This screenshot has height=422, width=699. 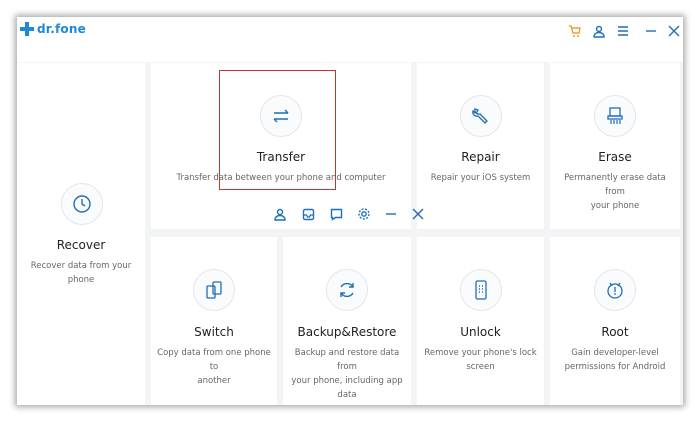 What do you see at coordinates (81, 273) in the screenshot?
I see `tile-description: Recover data from your phone` at bounding box center [81, 273].